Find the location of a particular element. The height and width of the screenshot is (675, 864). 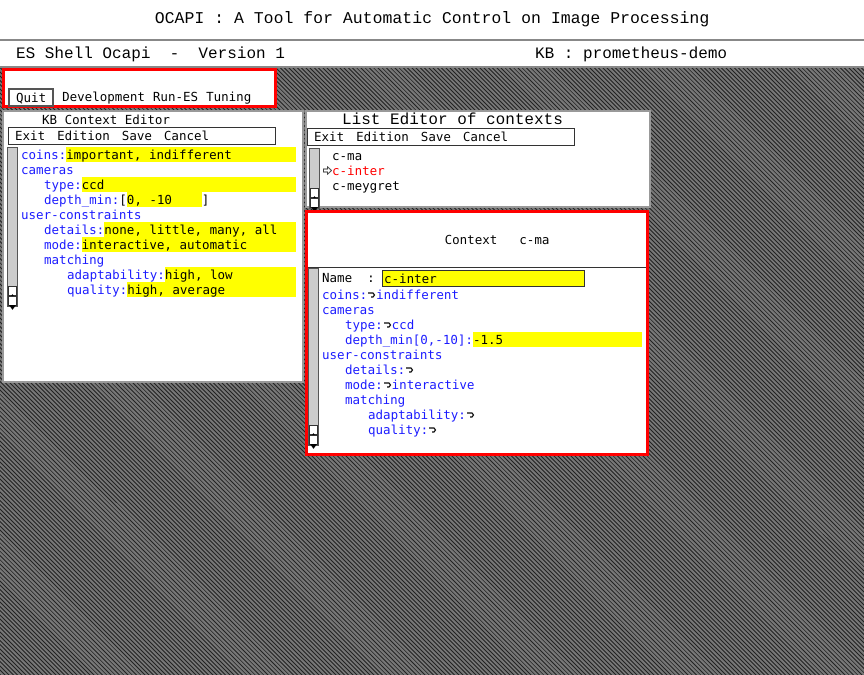

menu-item: Development is located at coordinates (103, 97).